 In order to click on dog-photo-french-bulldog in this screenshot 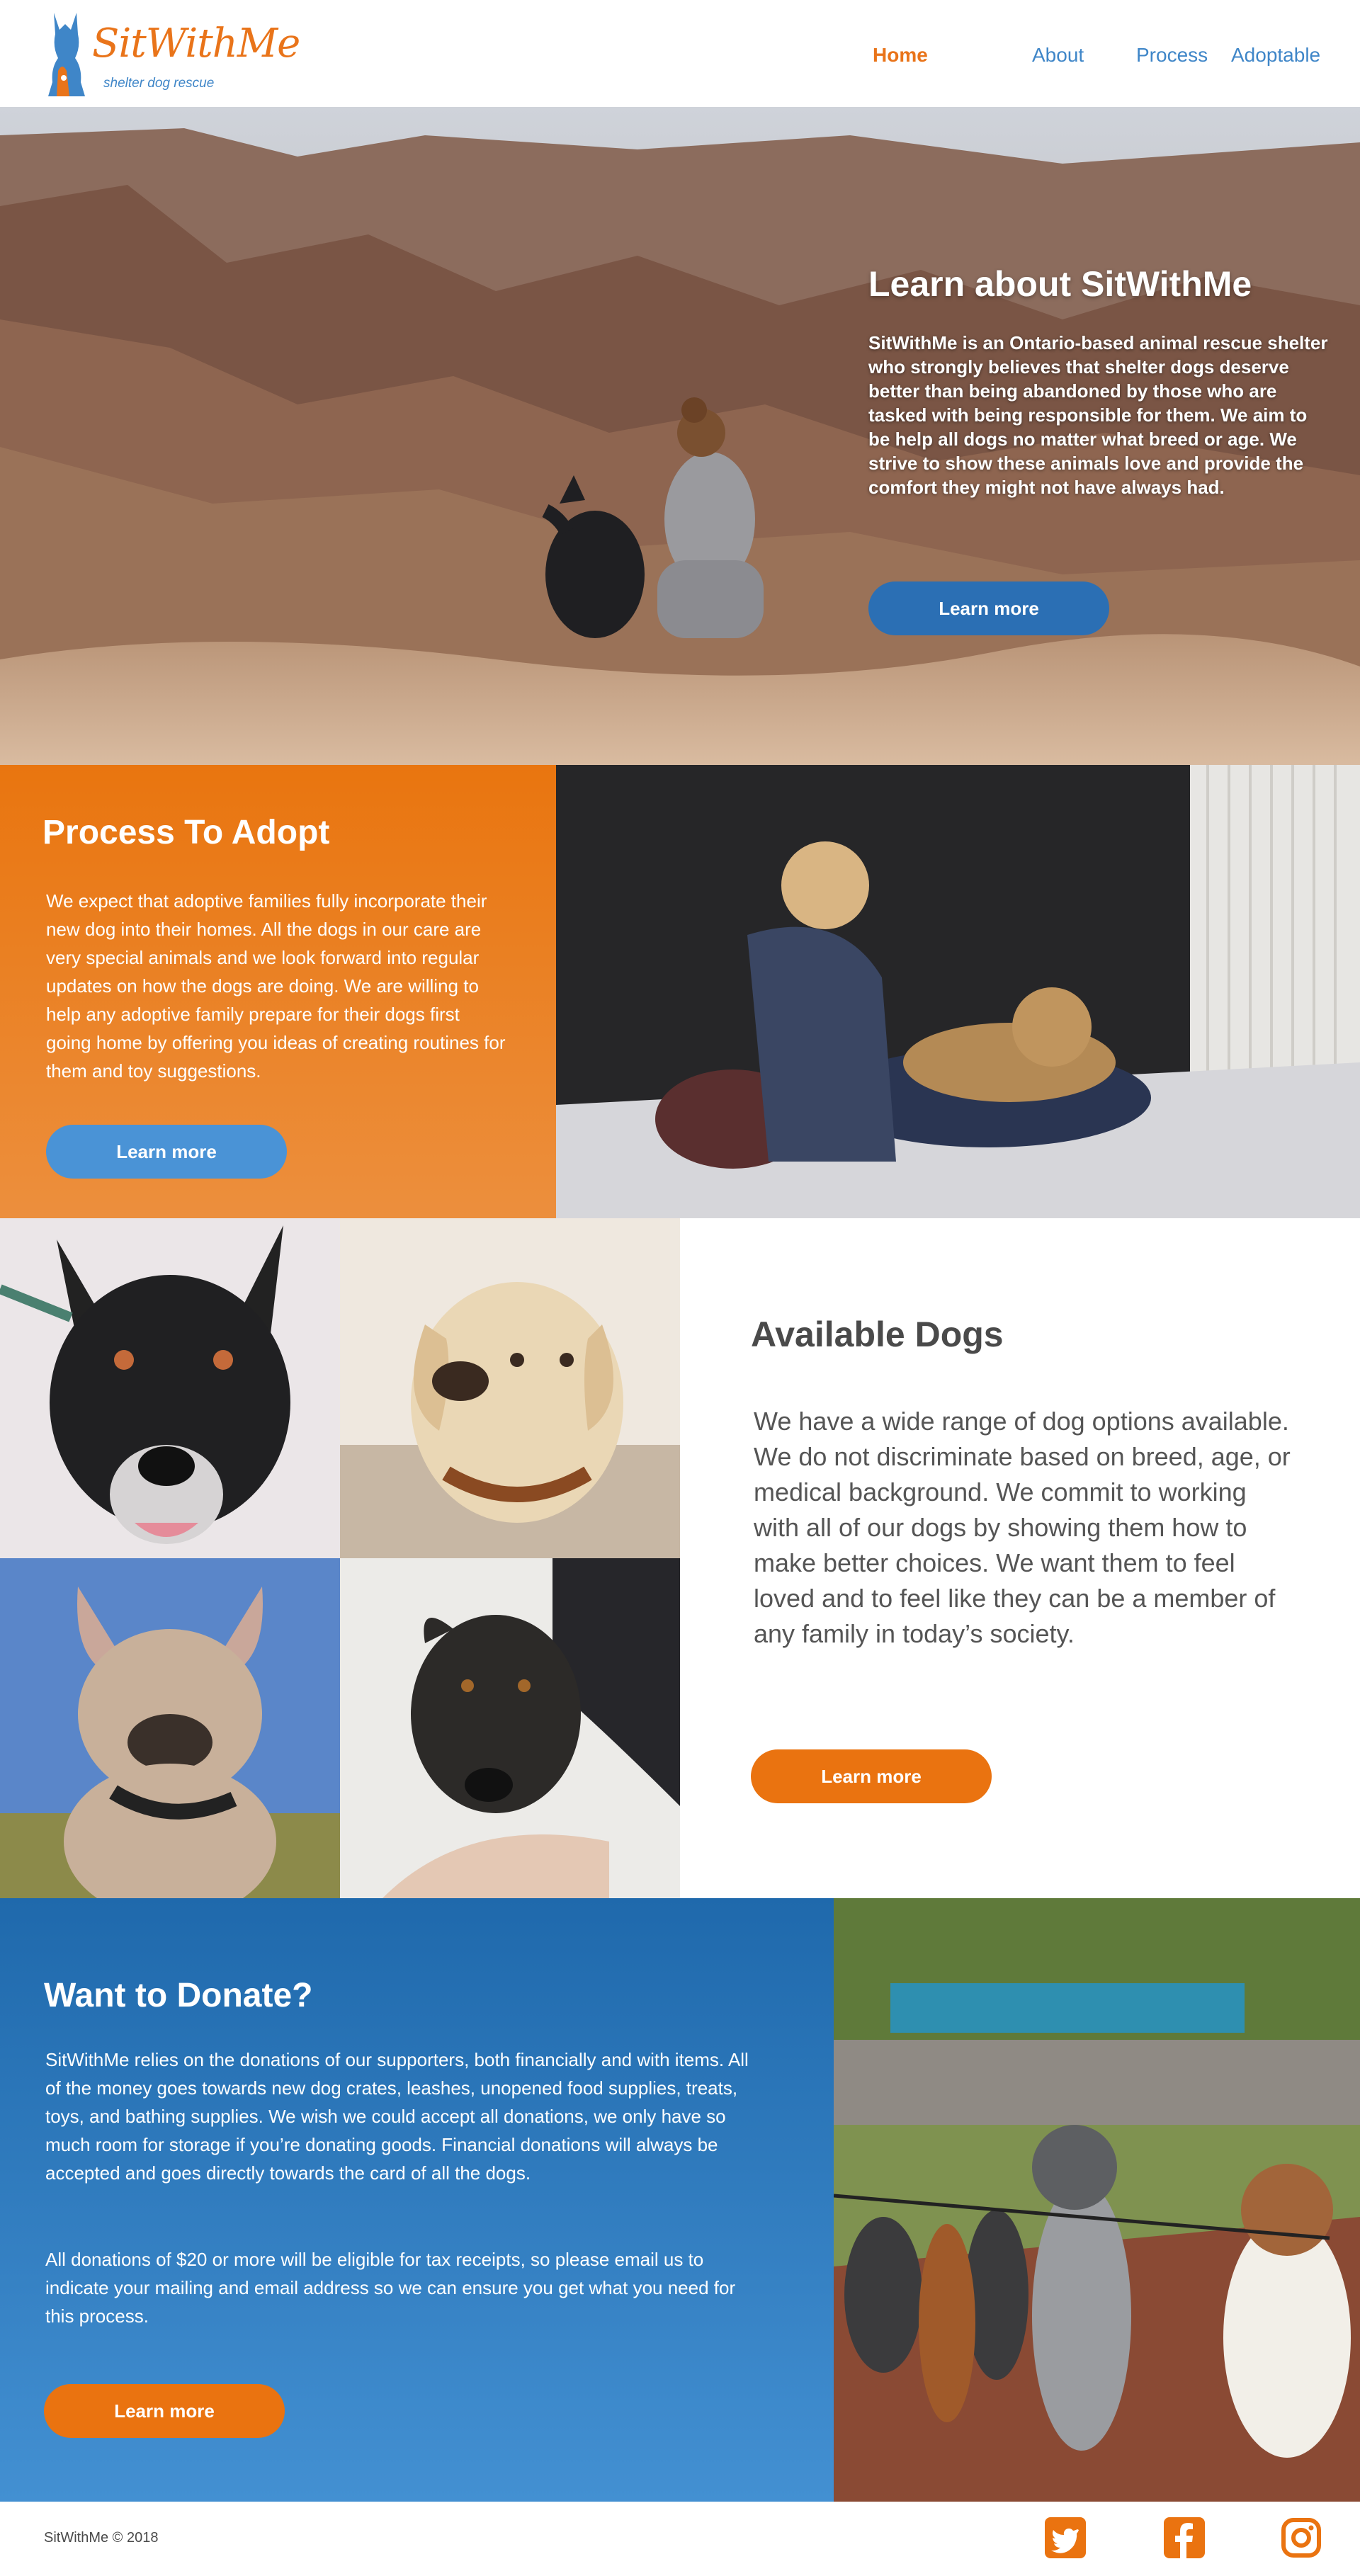, I will do `click(170, 1728)`.